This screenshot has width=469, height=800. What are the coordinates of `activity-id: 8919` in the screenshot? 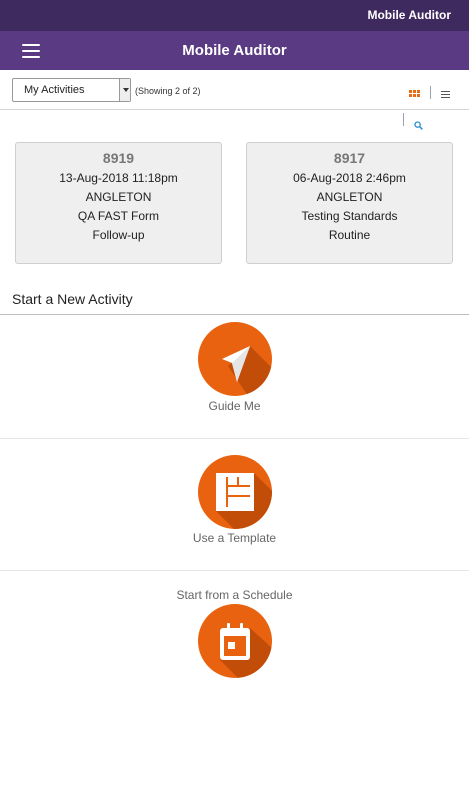 It's located at (118, 158).